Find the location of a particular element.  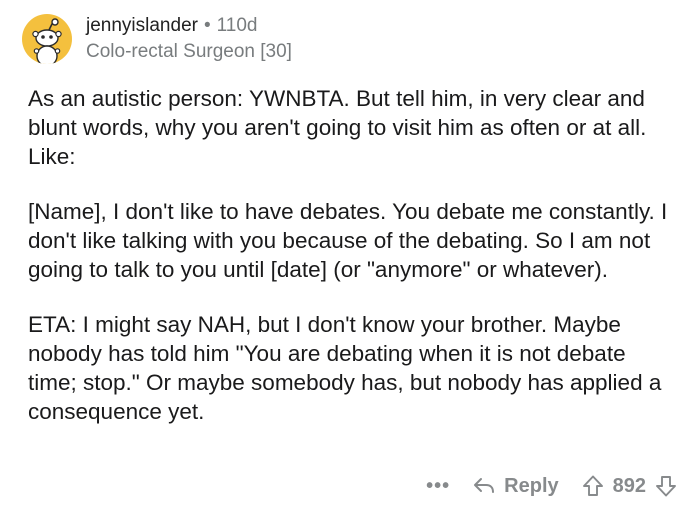

more-options-button: ••• is located at coordinates (438, 486).